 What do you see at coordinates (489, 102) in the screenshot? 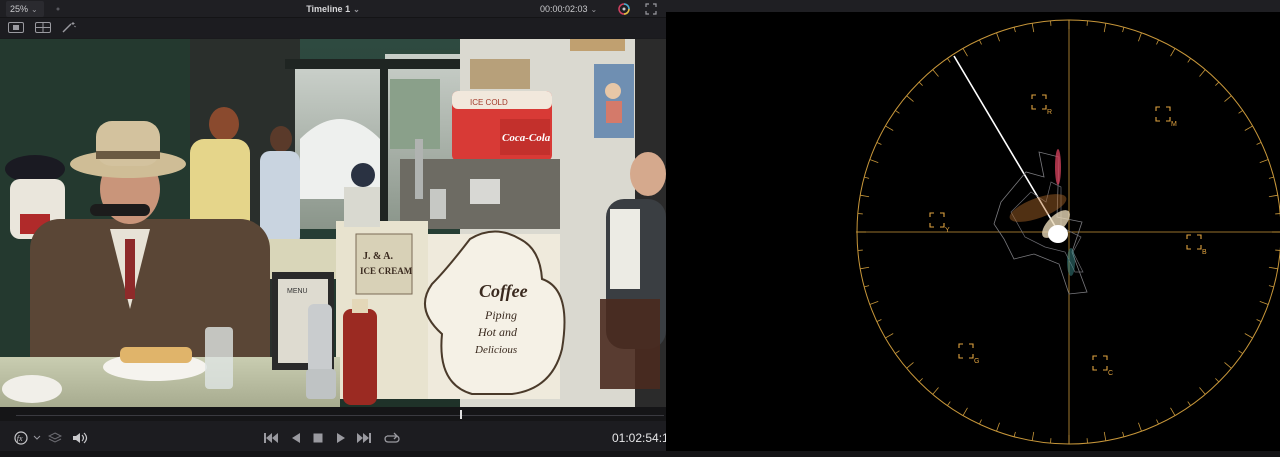
I see `soda-header-text: ICE COLD` at bounding box center [489, 102].